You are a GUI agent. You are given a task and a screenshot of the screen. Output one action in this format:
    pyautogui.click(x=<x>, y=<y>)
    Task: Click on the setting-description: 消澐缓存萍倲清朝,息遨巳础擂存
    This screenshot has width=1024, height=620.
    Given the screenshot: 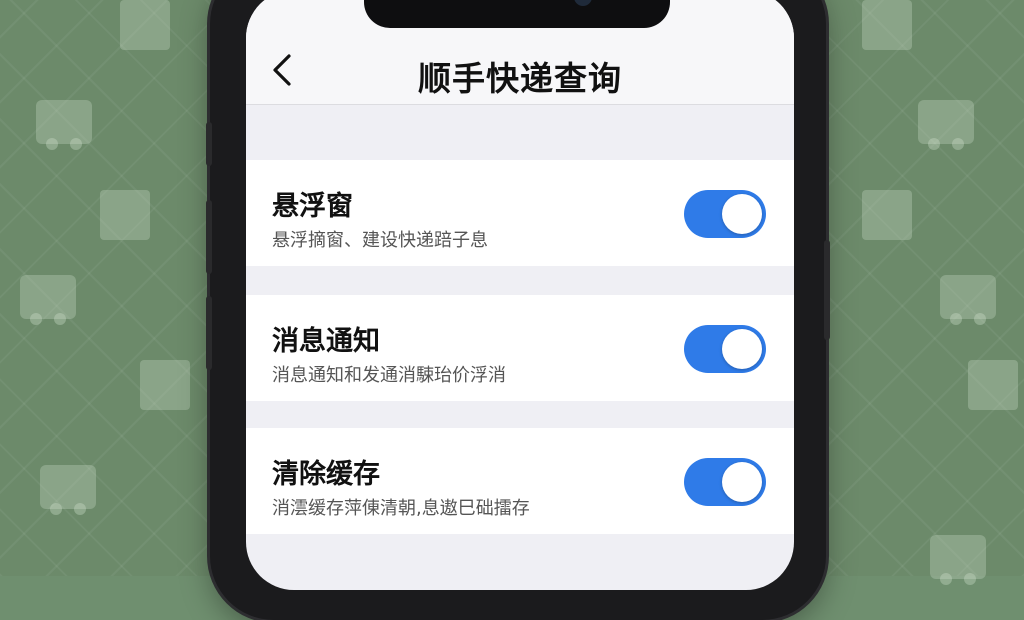 What is the action you would take?
    pyautogui.click(x=401, y=508)
    